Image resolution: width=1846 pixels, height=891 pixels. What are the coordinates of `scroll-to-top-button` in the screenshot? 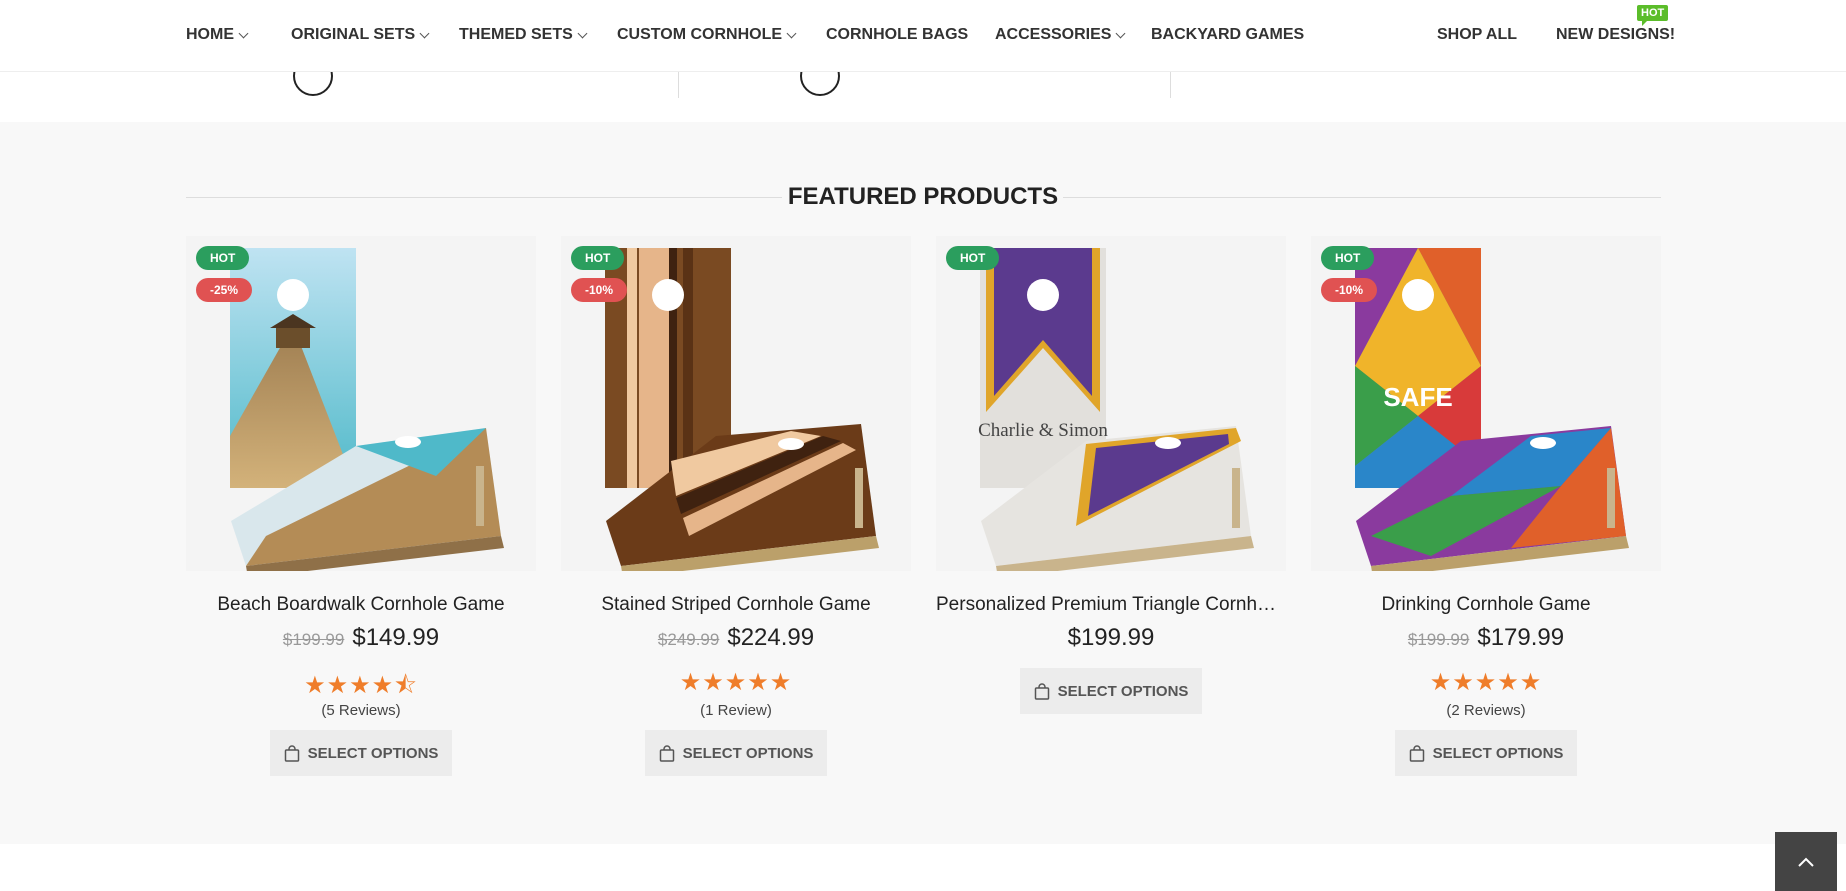 It's located at (1806, 861).